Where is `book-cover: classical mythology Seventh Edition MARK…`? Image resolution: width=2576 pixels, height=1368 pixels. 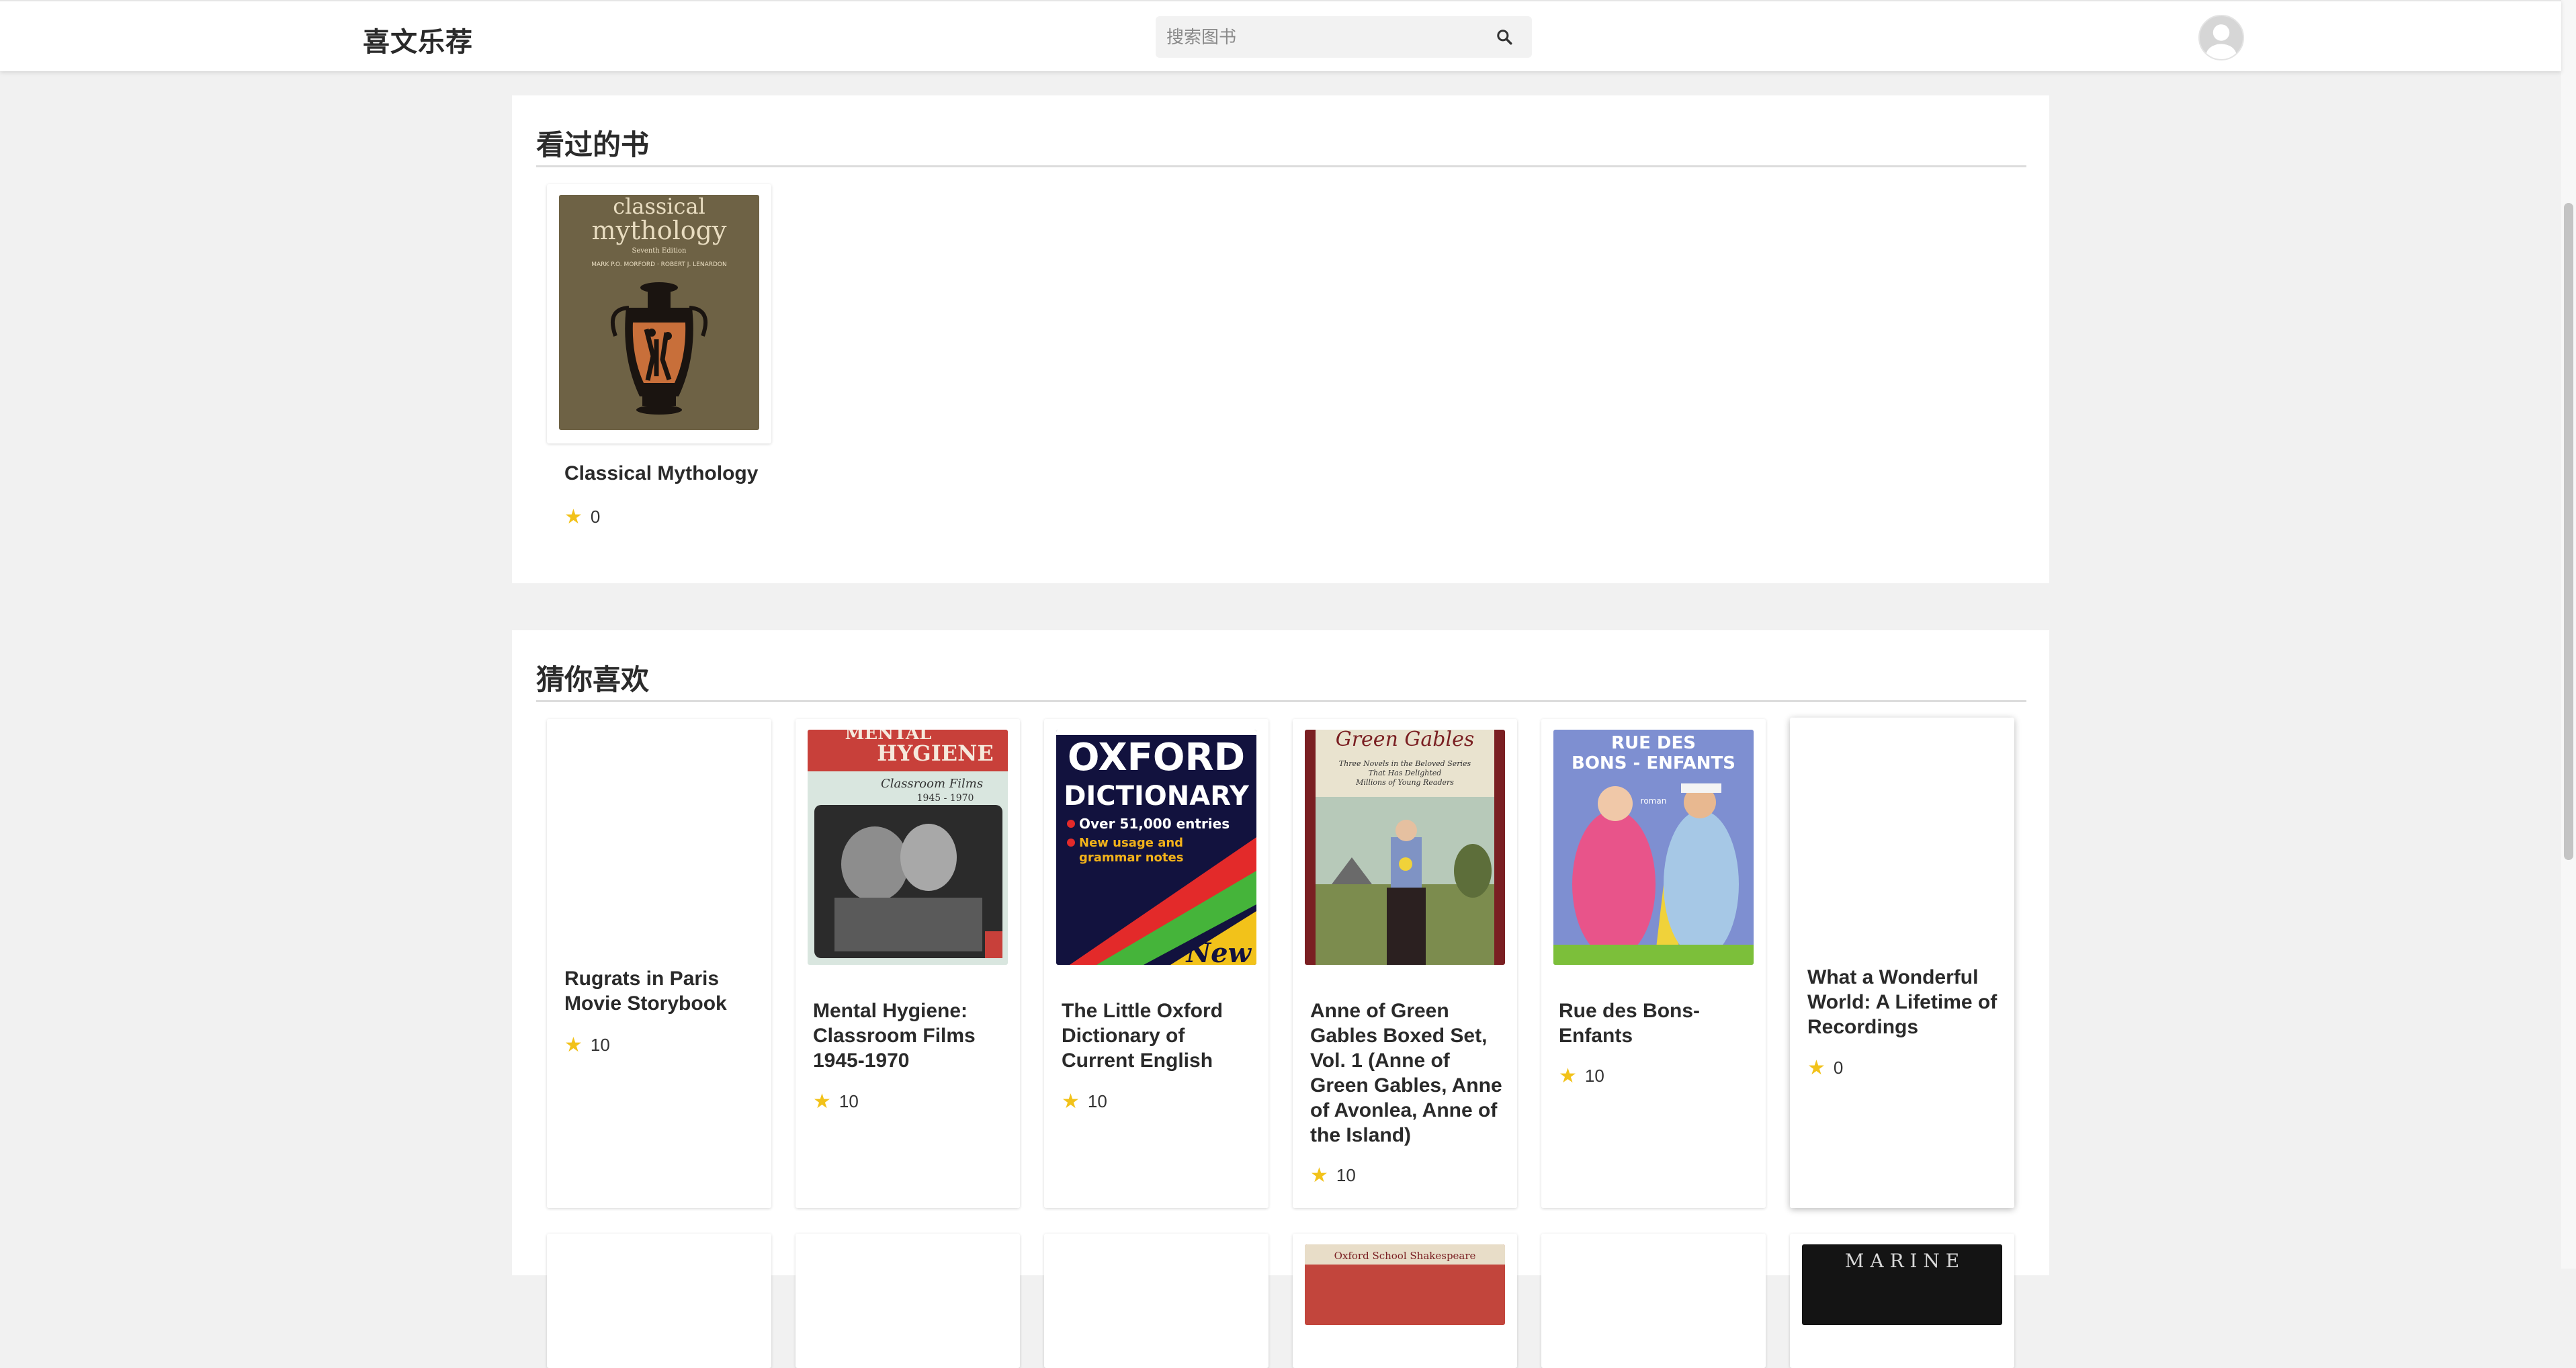 book-cover: classical mythology Seventh Edition MARK… is located at coordinates (659, 312).